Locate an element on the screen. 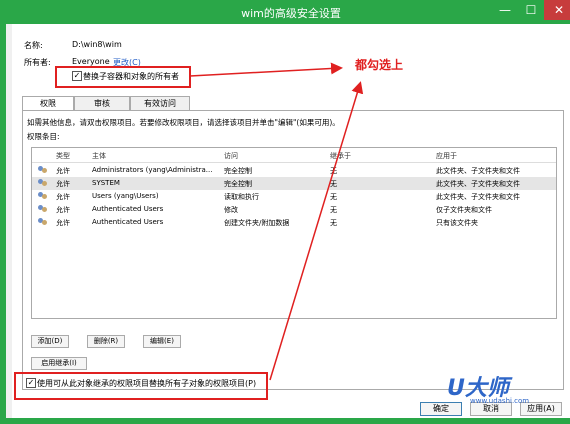 The image size is (570, 424). owner-label: 所有者: is located at coordinates (37, 62).